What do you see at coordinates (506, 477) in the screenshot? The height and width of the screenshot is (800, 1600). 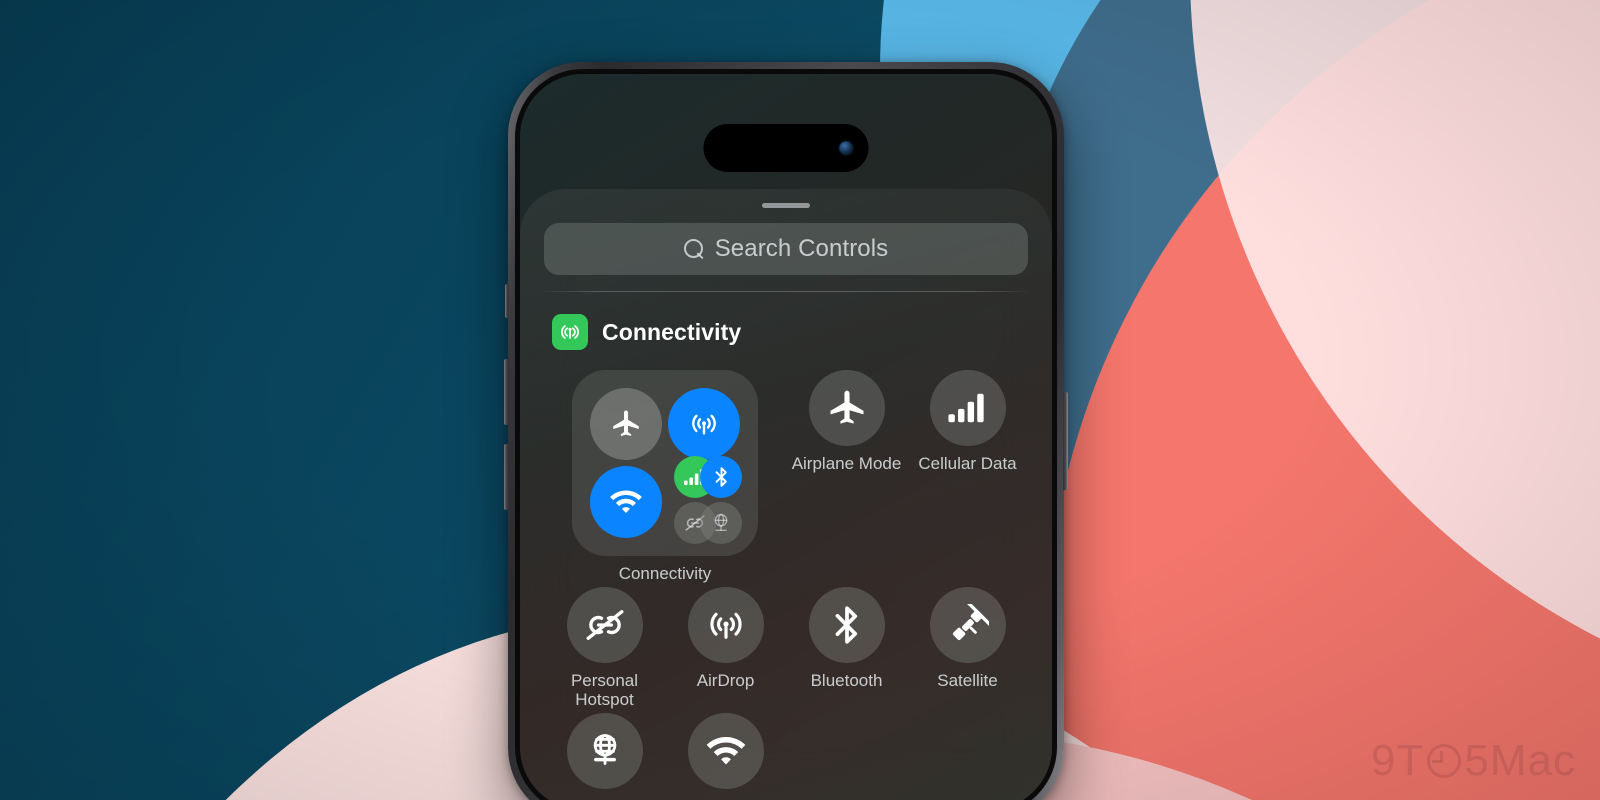 I see `volume-down-button` at bounding box center [506, 477].